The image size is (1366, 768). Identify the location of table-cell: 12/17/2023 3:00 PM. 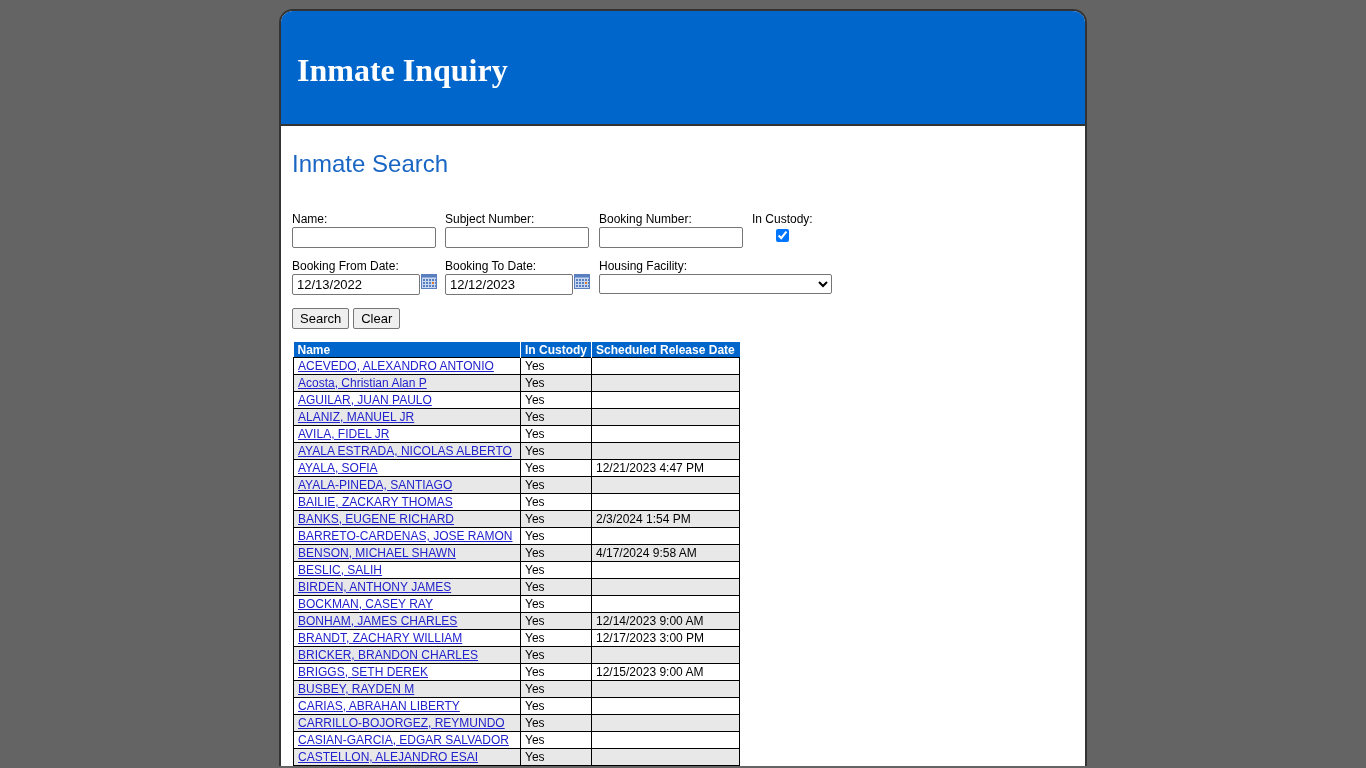
(665, 638).